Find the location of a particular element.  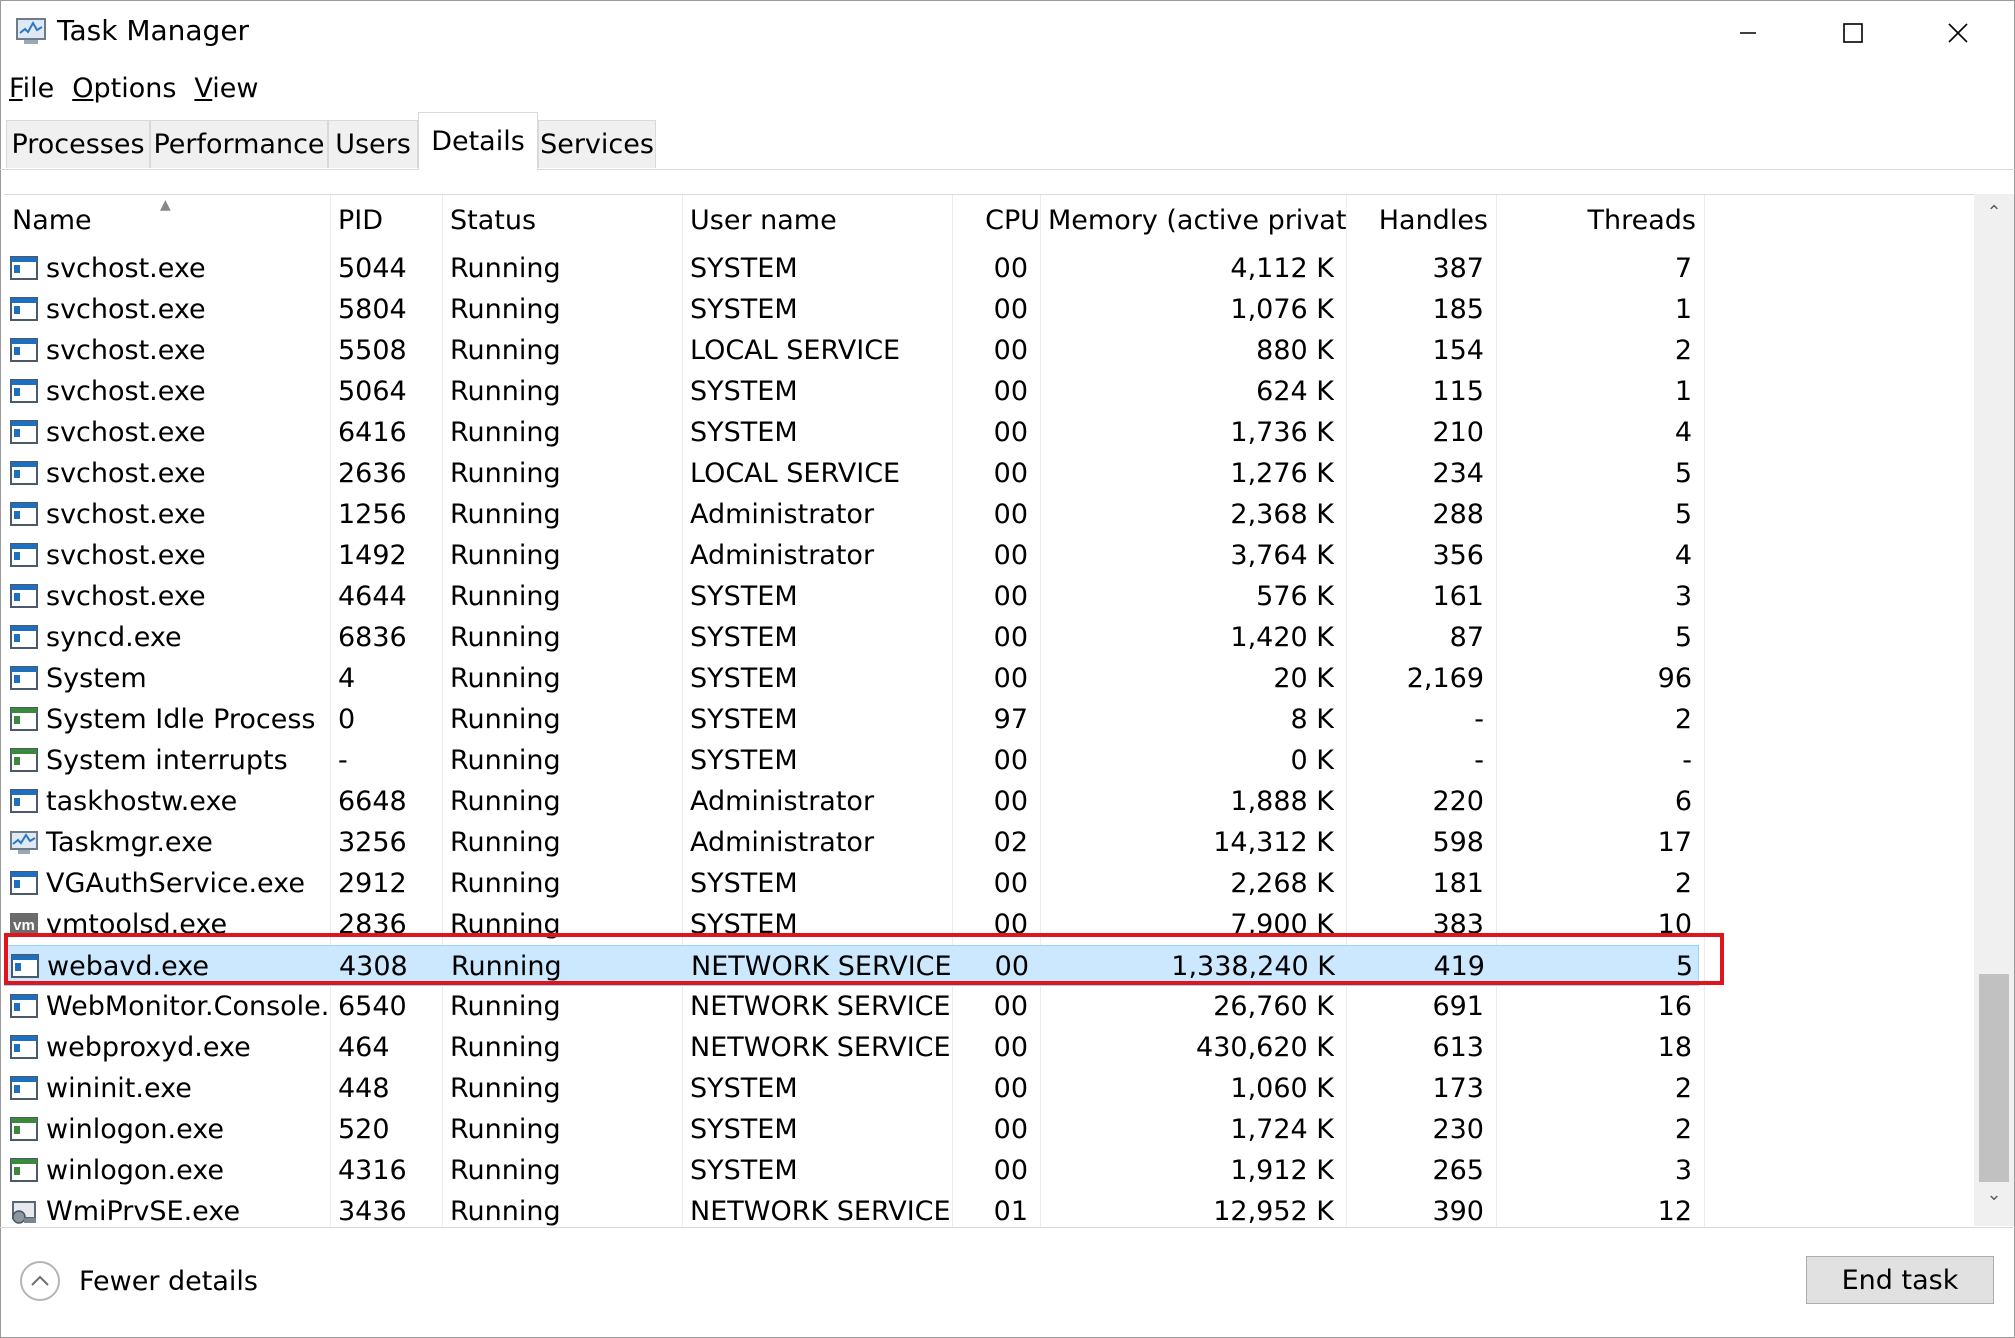

maximize-button is located at coordinates (1853, 33).